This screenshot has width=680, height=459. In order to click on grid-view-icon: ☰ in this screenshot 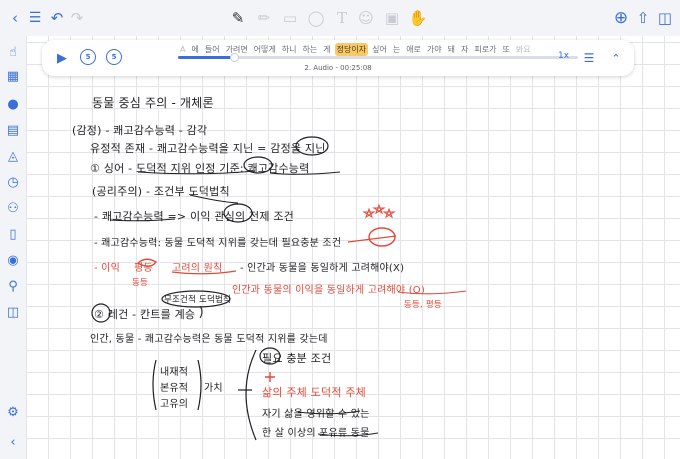, I will do `click(35, 18)`.